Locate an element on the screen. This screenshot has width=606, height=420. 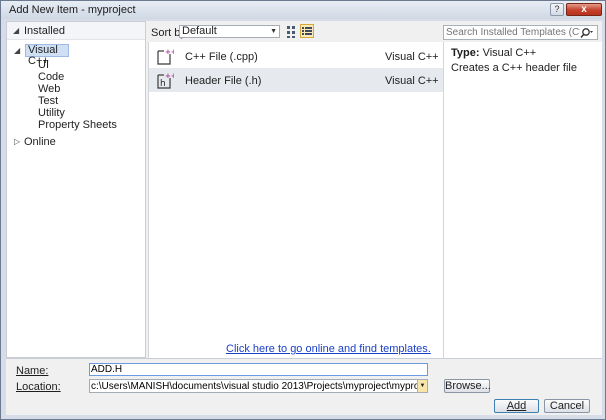
window-title: Add New Item - myproject is located at coordinates (72, 10).